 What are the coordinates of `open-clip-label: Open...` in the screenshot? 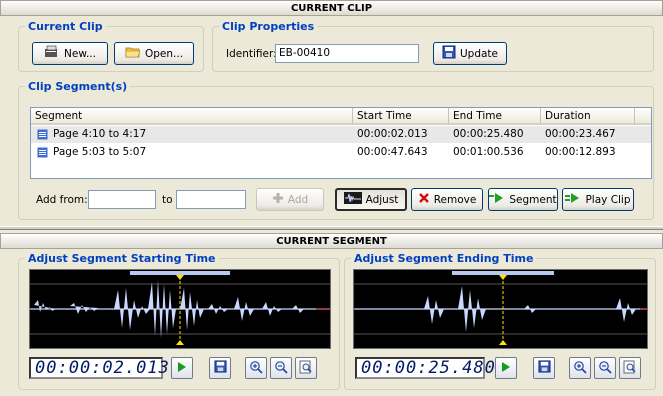 It's located at (164, 53).